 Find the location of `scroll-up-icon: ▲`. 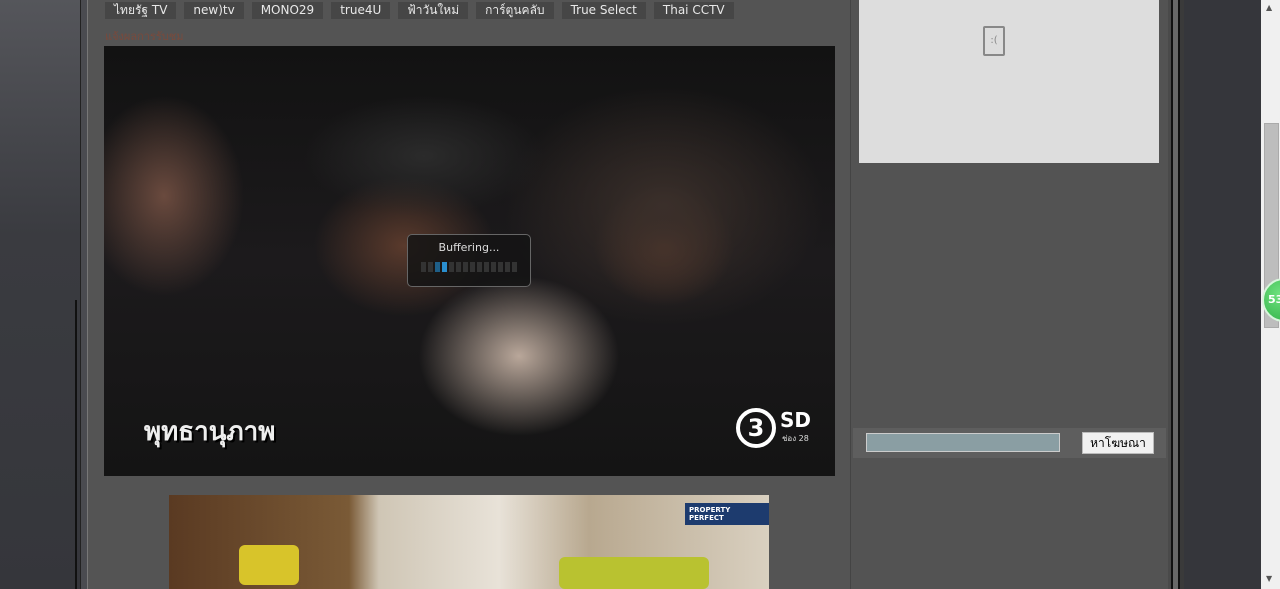

scroll-up-icon: ▲ is located at coordinates (1269, 7).